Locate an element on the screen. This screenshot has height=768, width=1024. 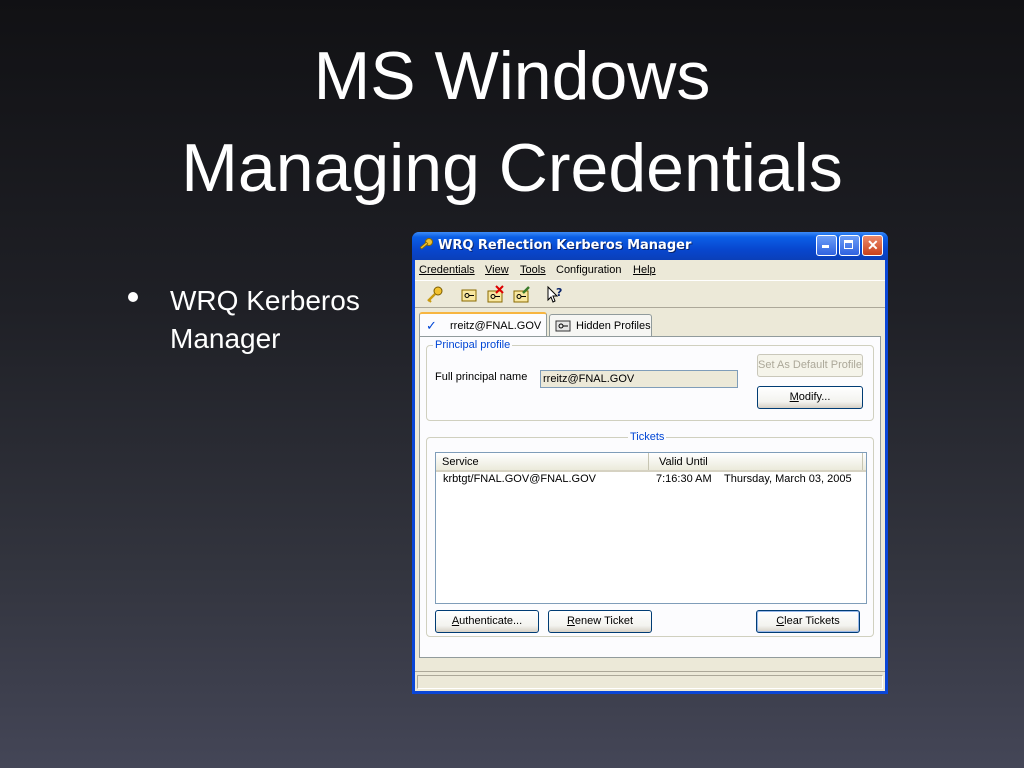
slide-title-line-2: Managing Credentials is located at coordinates (512, 168).